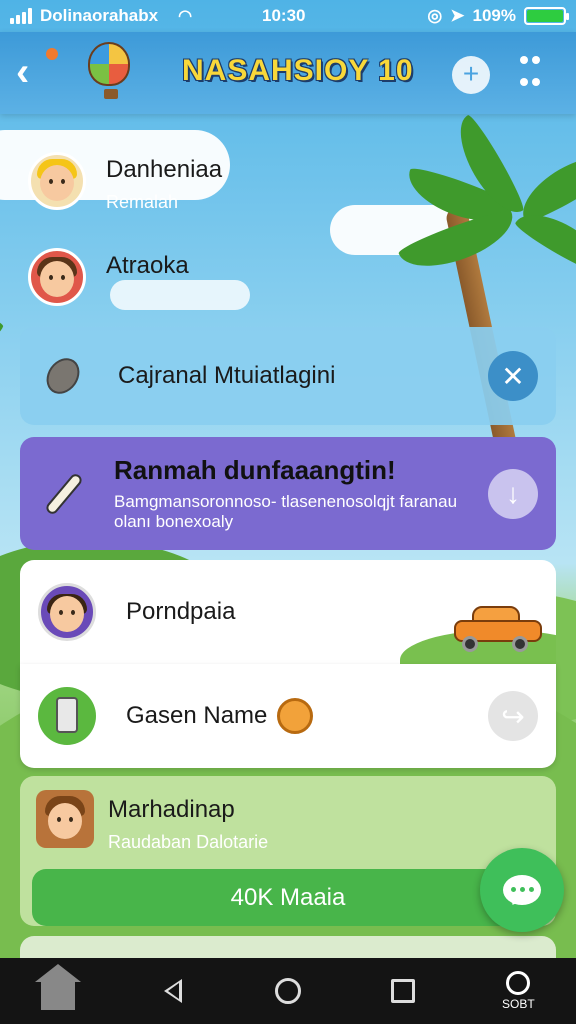  Describe the element at coordinates (518, 983) in the screenshot. I see `ring-icon` at that location.